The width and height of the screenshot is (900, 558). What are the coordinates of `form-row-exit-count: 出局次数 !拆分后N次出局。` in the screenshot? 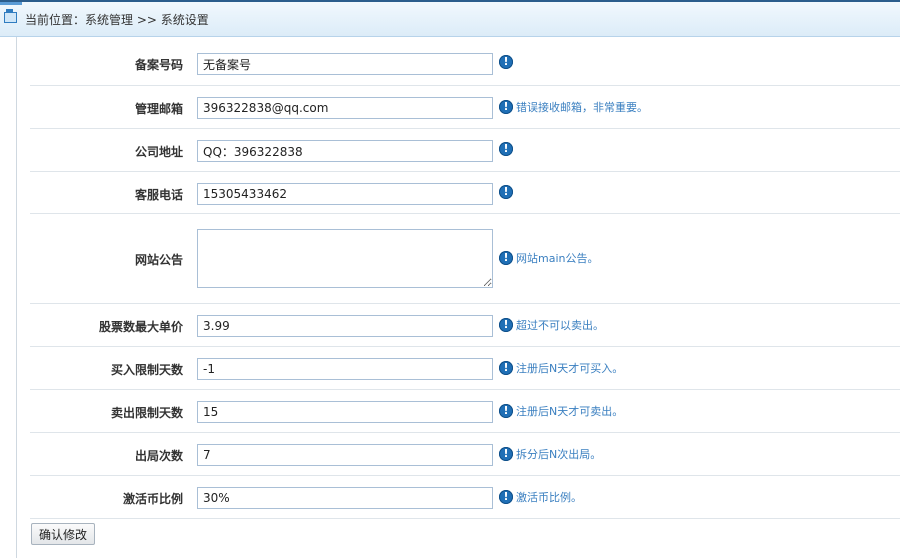 It's located at (465, 454).